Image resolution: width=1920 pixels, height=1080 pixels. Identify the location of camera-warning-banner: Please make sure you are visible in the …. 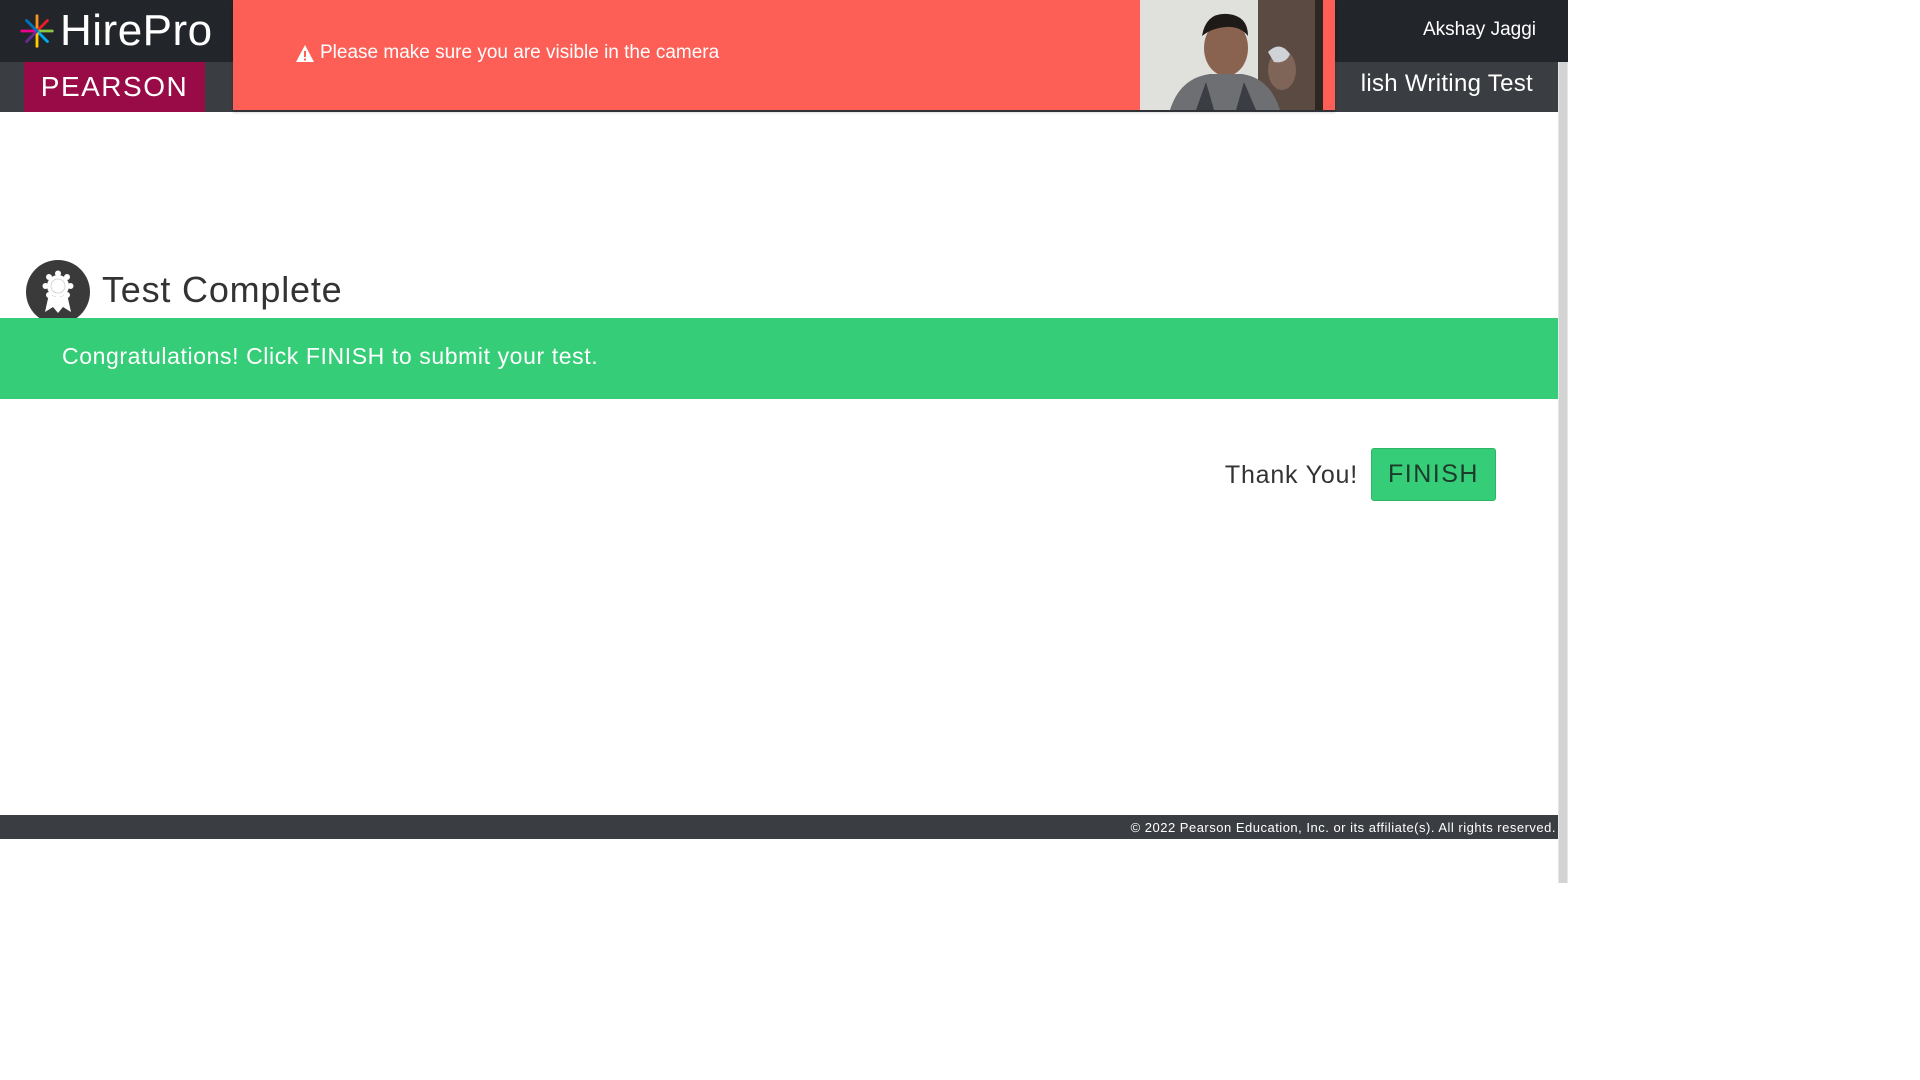
(784, 55).